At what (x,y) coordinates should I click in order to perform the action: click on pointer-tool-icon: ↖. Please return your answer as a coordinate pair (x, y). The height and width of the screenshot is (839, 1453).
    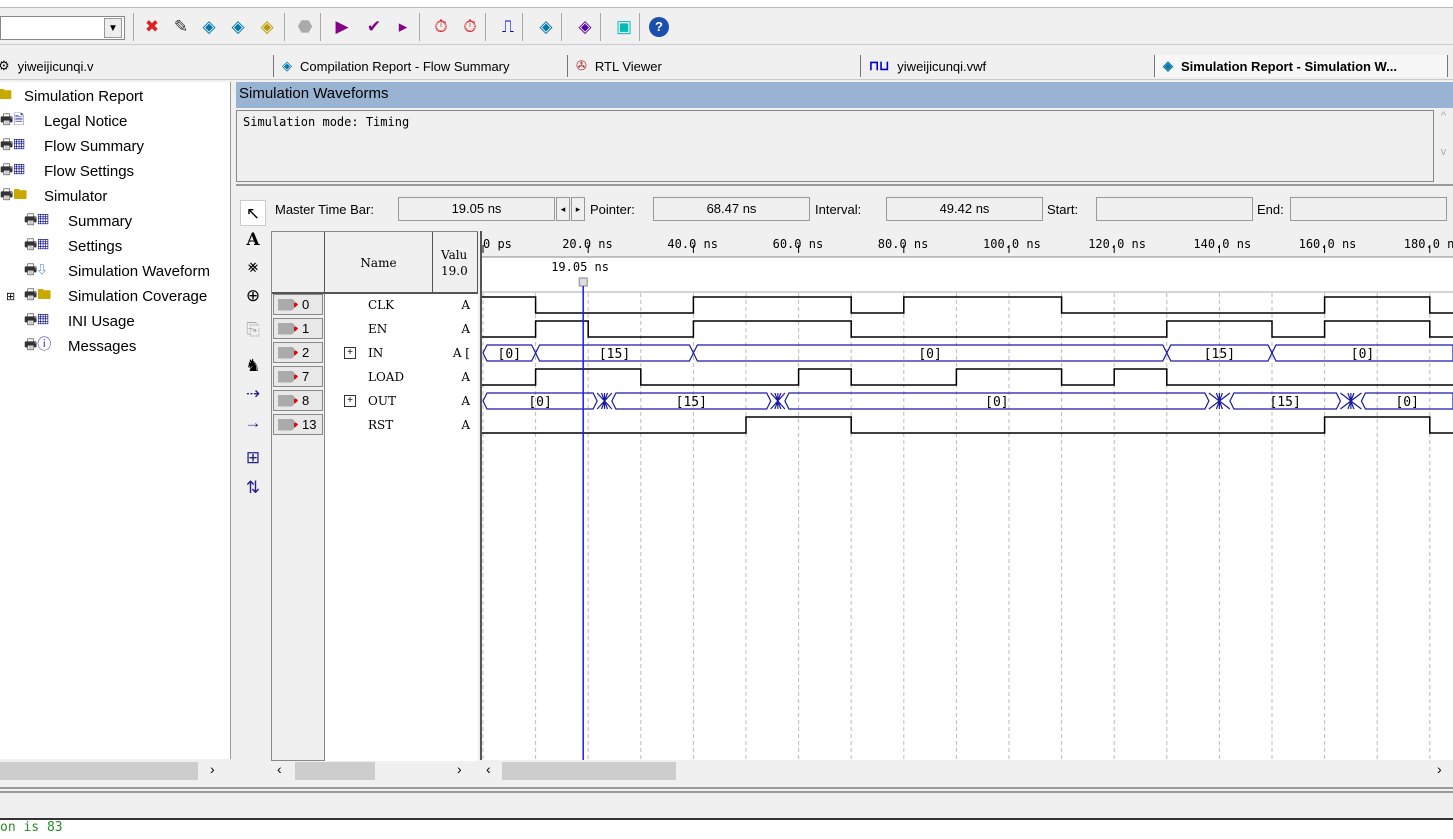
    Looking at the image, I should click on (253, 213).